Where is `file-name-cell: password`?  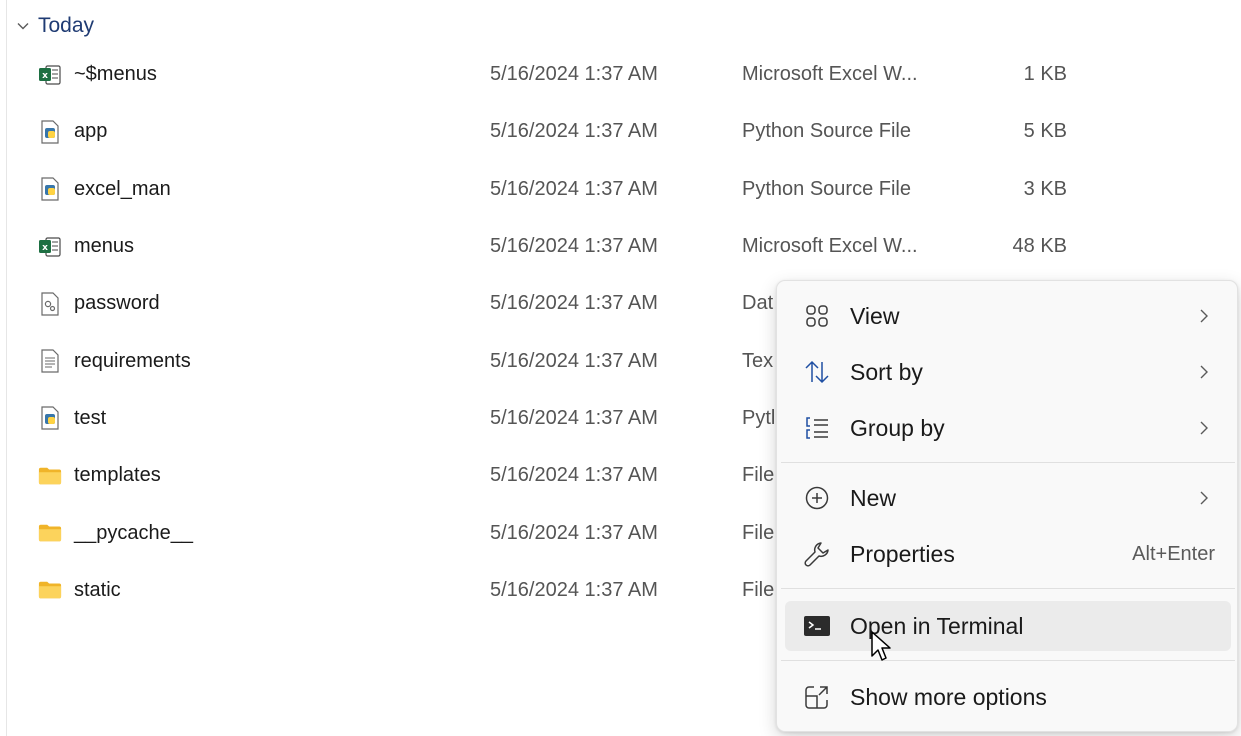 file-name-cell: password is located at coordinates (99, 303).